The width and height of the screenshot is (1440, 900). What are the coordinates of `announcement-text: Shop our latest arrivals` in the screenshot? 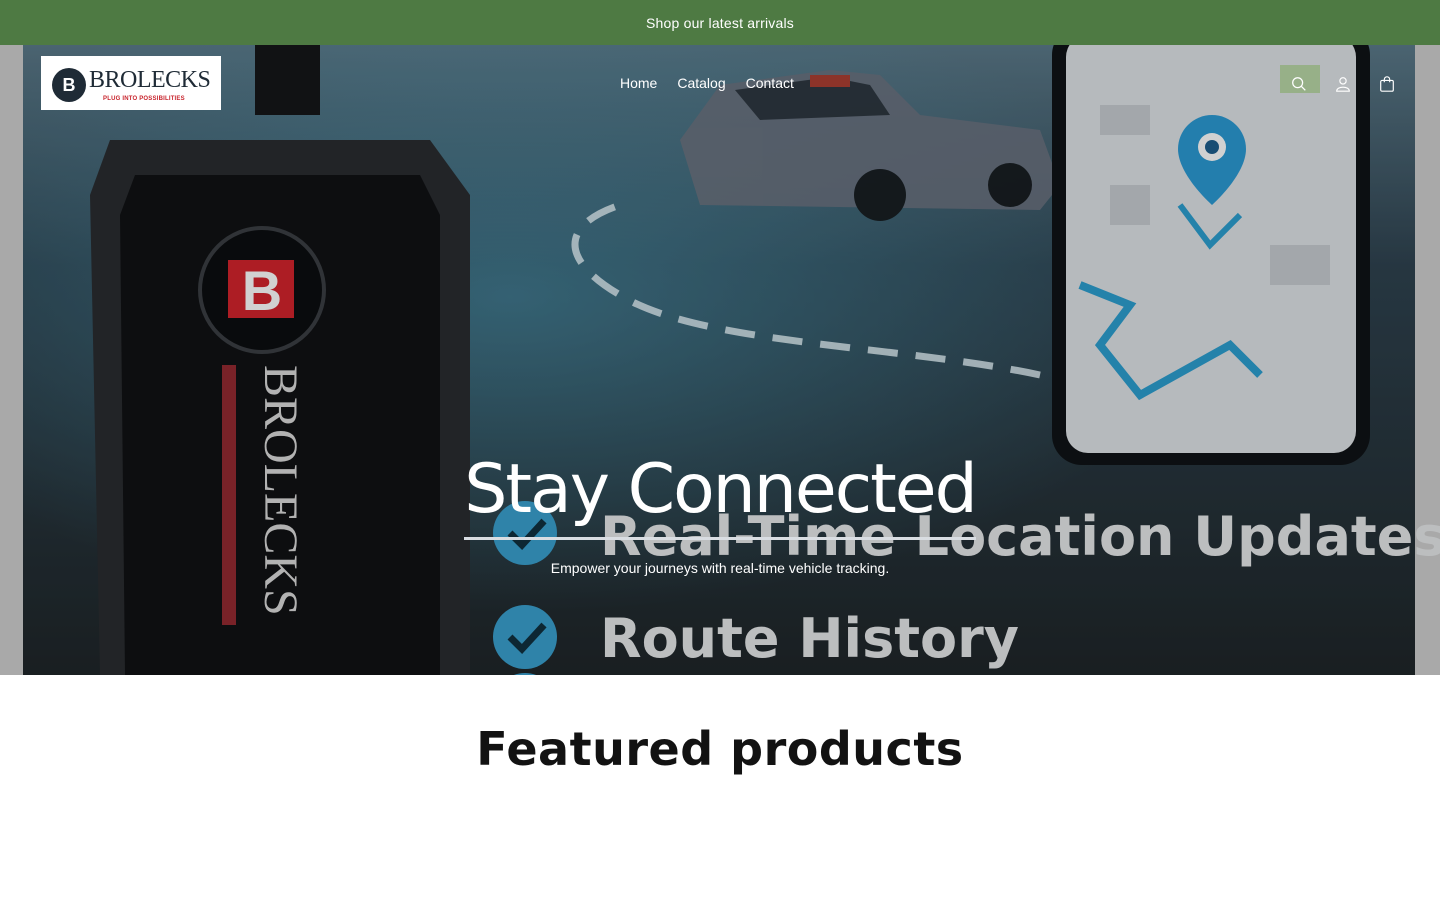 It's located at (720, 23).